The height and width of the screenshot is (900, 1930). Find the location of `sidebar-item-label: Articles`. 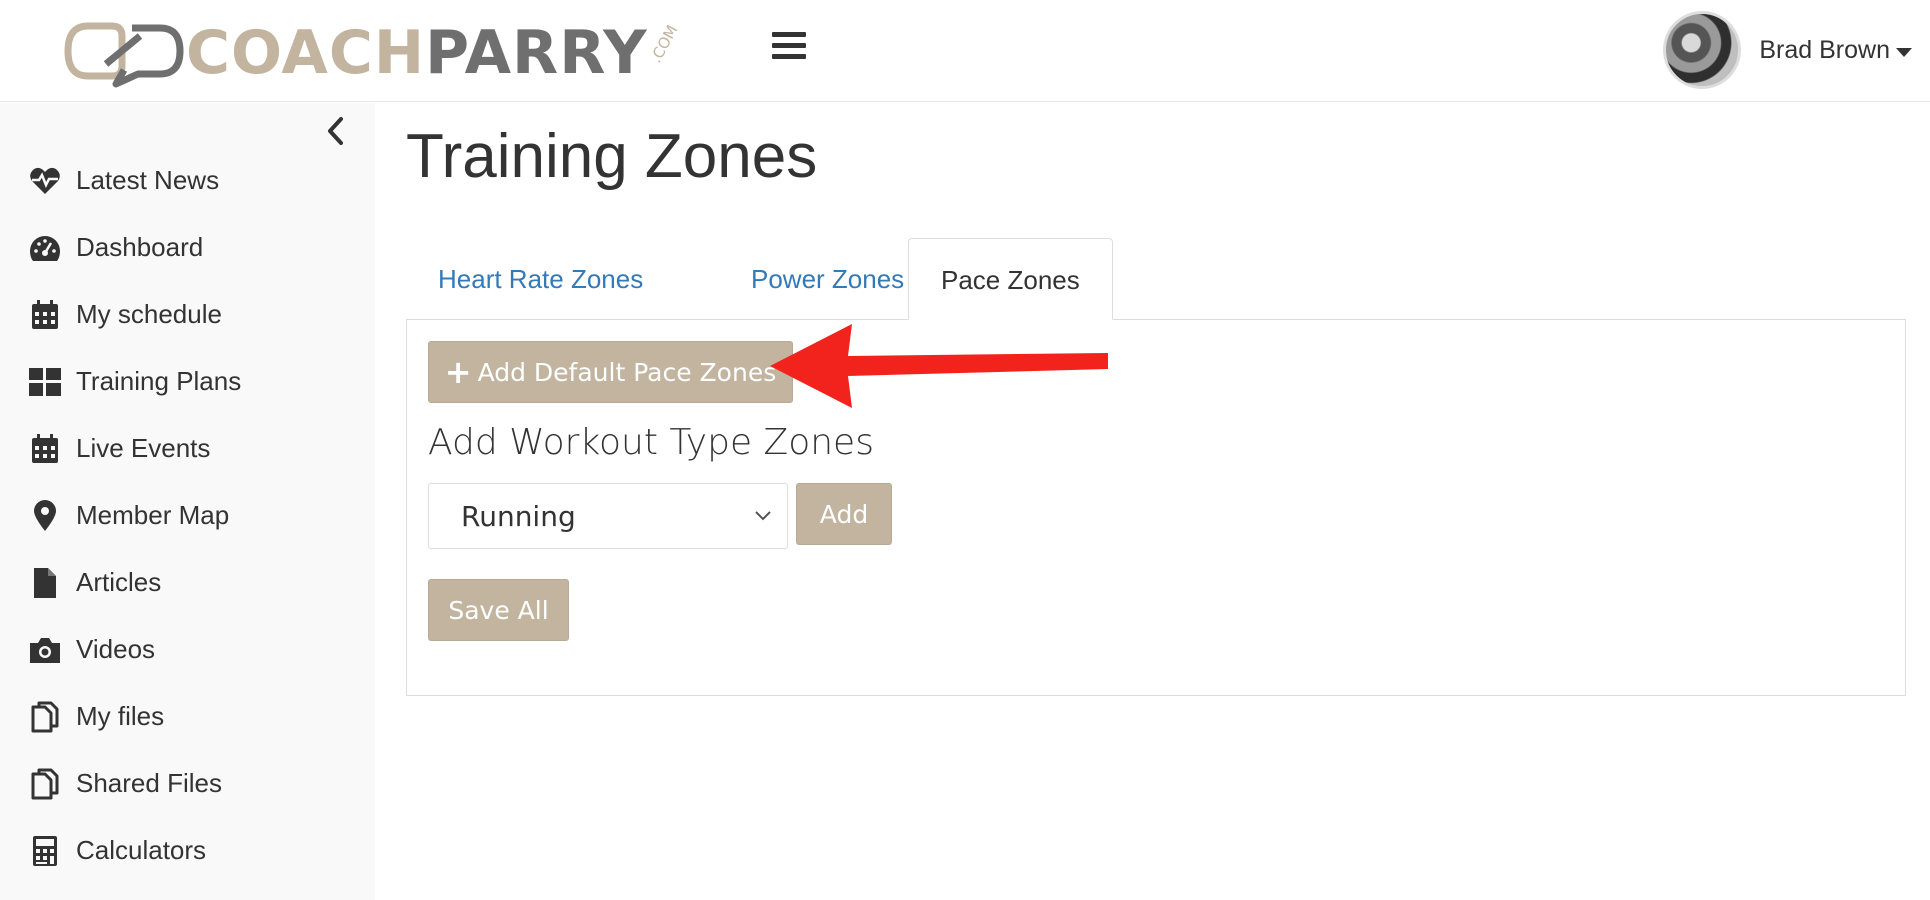

sidebar-item-label: Articles is located at coordinates (119, 582).